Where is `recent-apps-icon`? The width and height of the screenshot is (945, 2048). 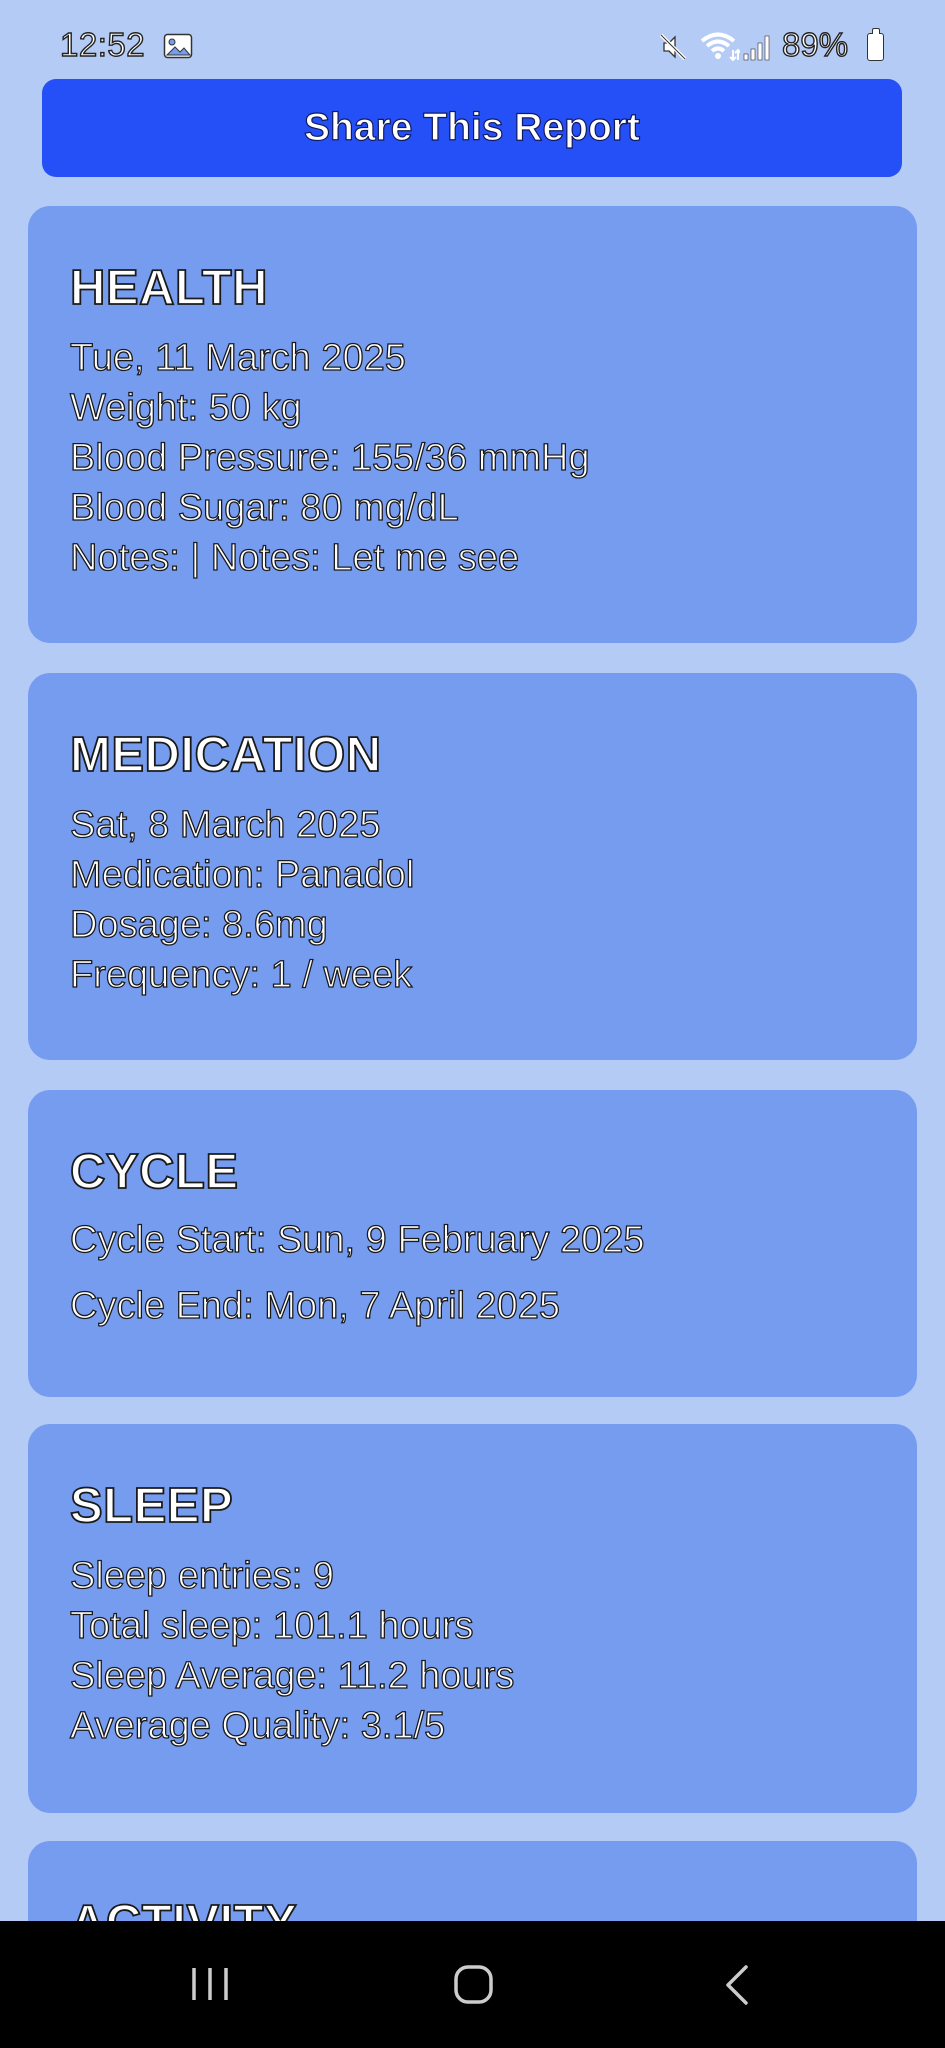 recent-apps-icon is located at coordinates (210, 1984).